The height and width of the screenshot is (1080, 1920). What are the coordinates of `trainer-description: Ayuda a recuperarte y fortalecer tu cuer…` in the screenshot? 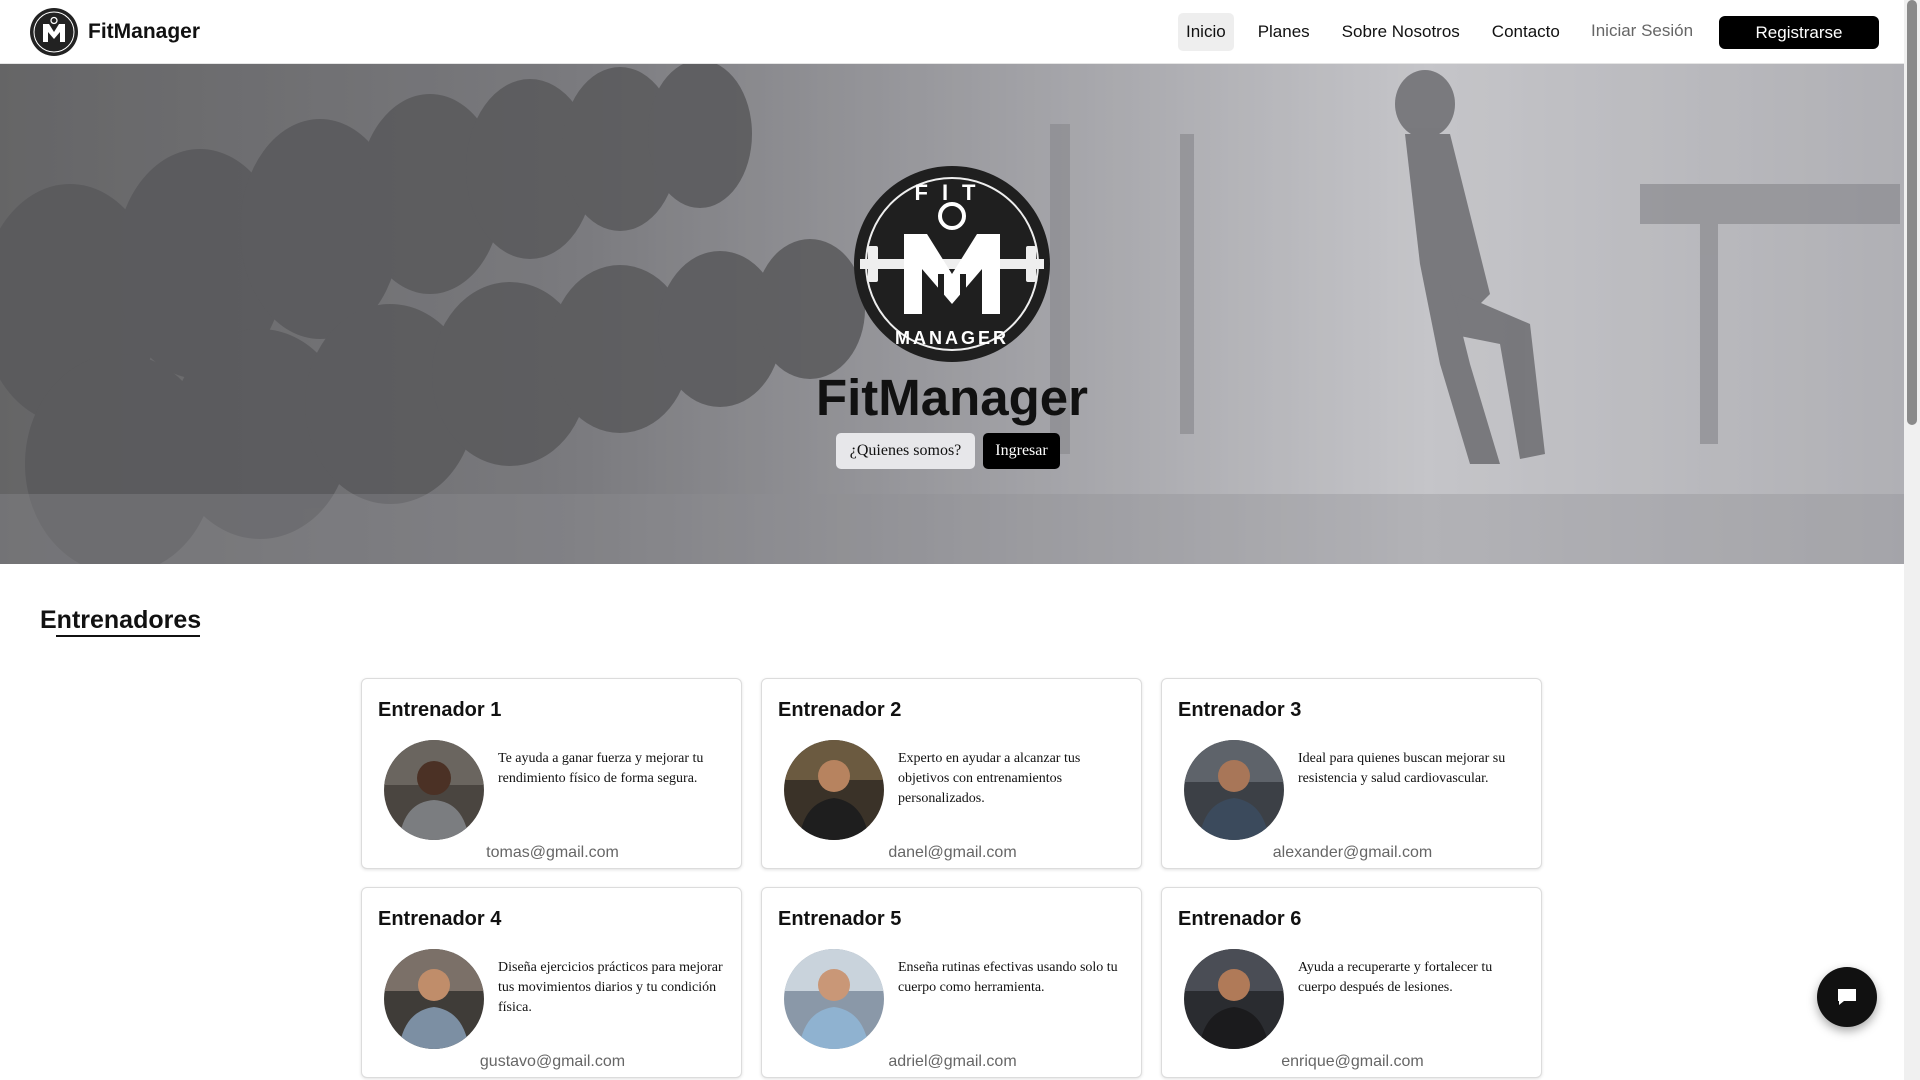 It's located at (1395, 977).